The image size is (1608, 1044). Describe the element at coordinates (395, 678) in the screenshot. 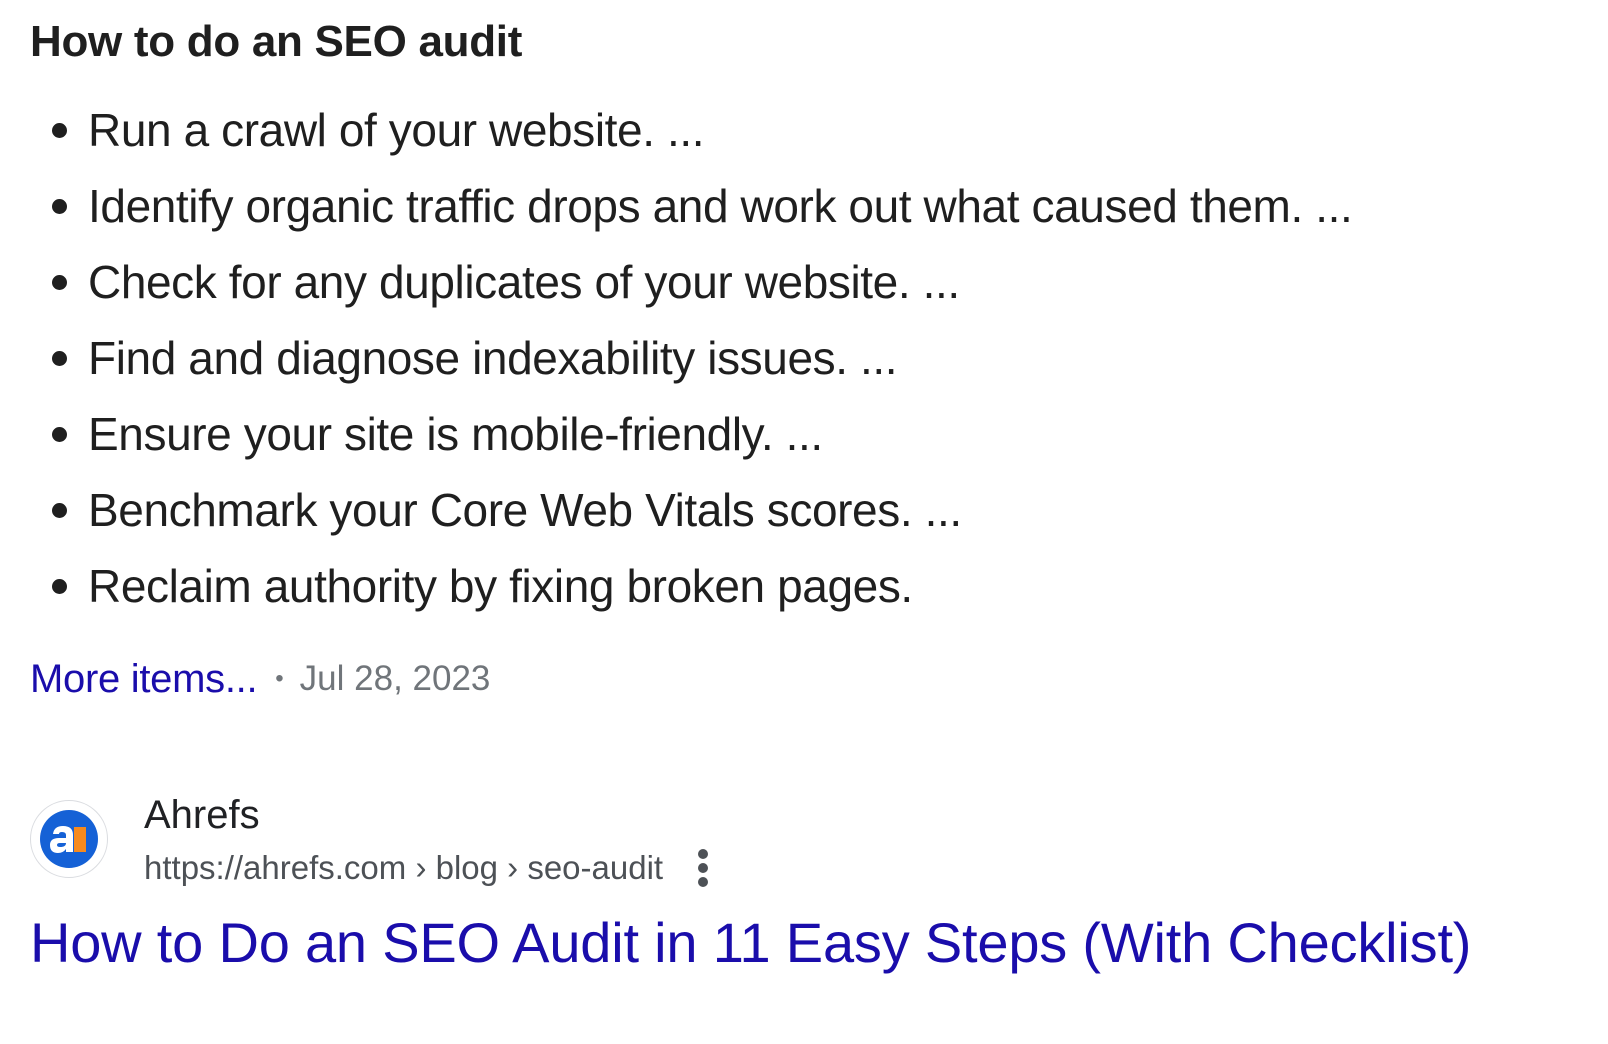

I see `published-date: Jul 28, 2023` at that location.